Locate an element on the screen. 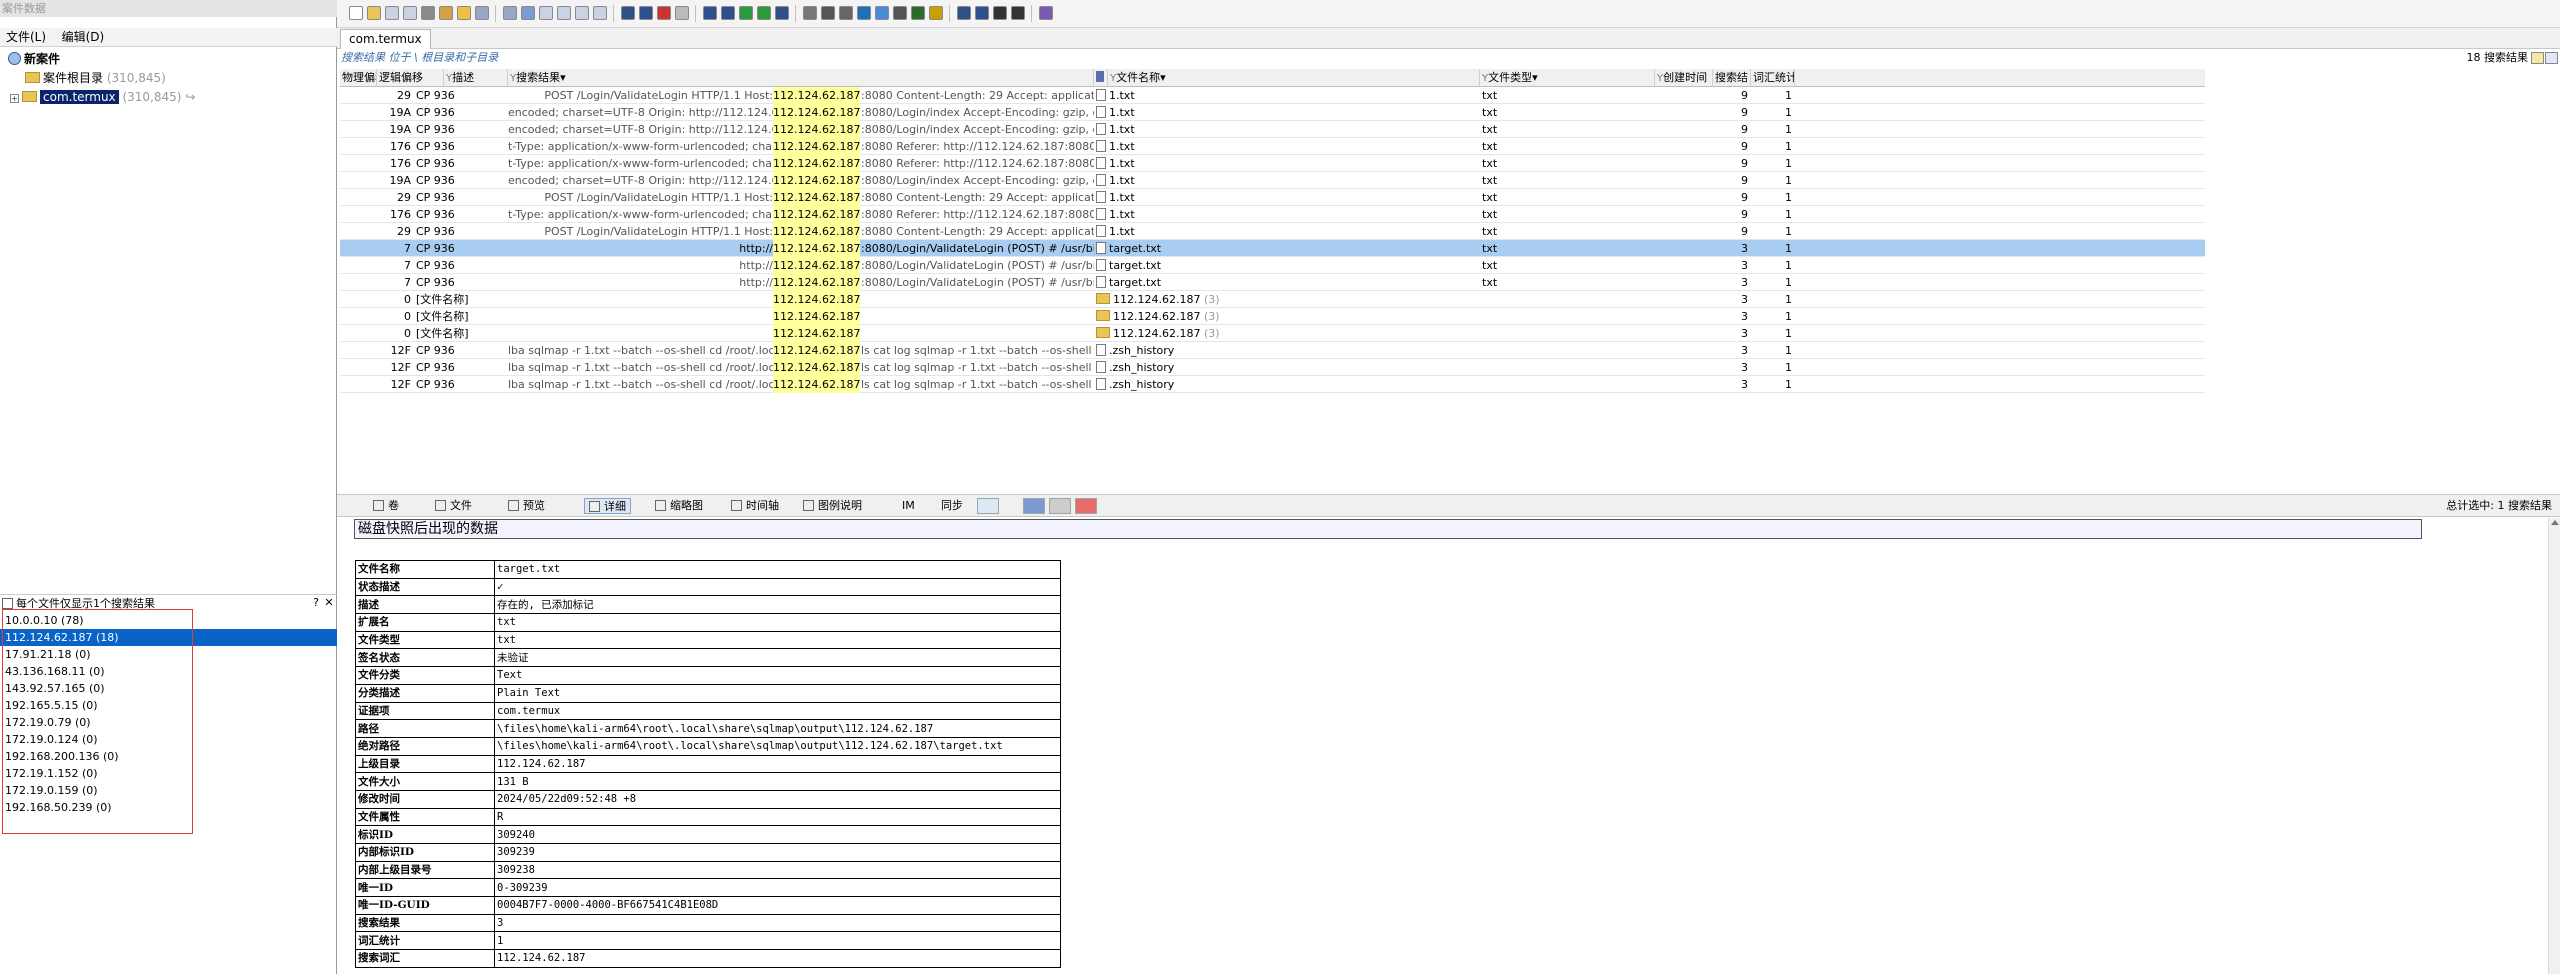 The width and height of the screenshot is (2560, 974). expand-icon: + is located at coordinates (14, 98).